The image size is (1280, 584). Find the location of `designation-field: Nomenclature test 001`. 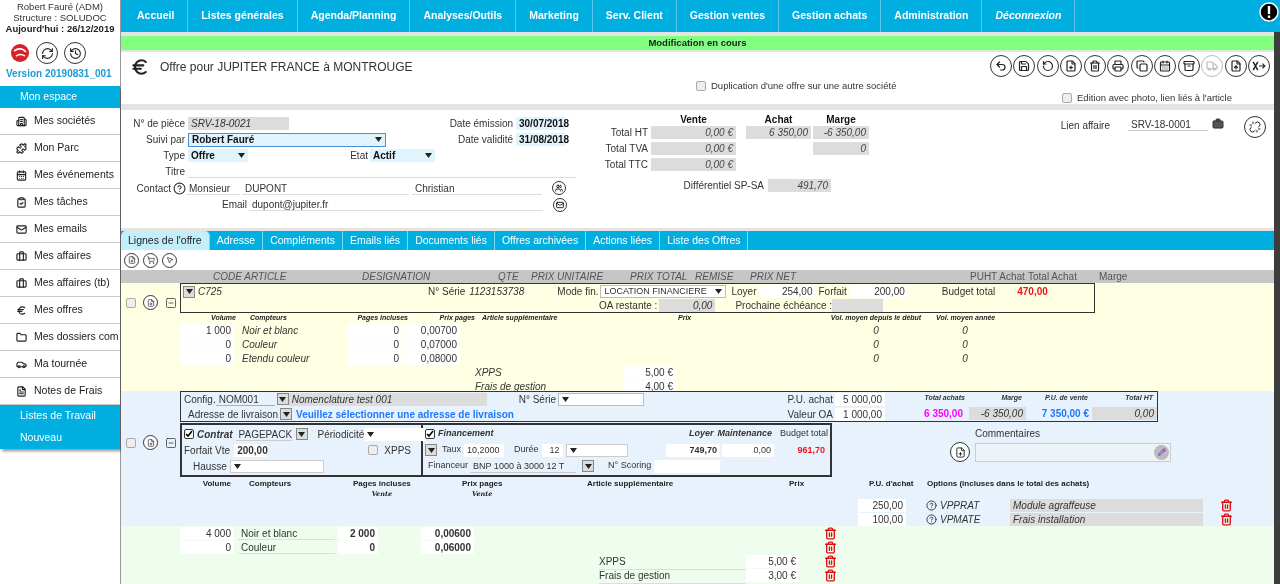

designation-field: Nomenclature test 001 is located at coordinates (387, 399).